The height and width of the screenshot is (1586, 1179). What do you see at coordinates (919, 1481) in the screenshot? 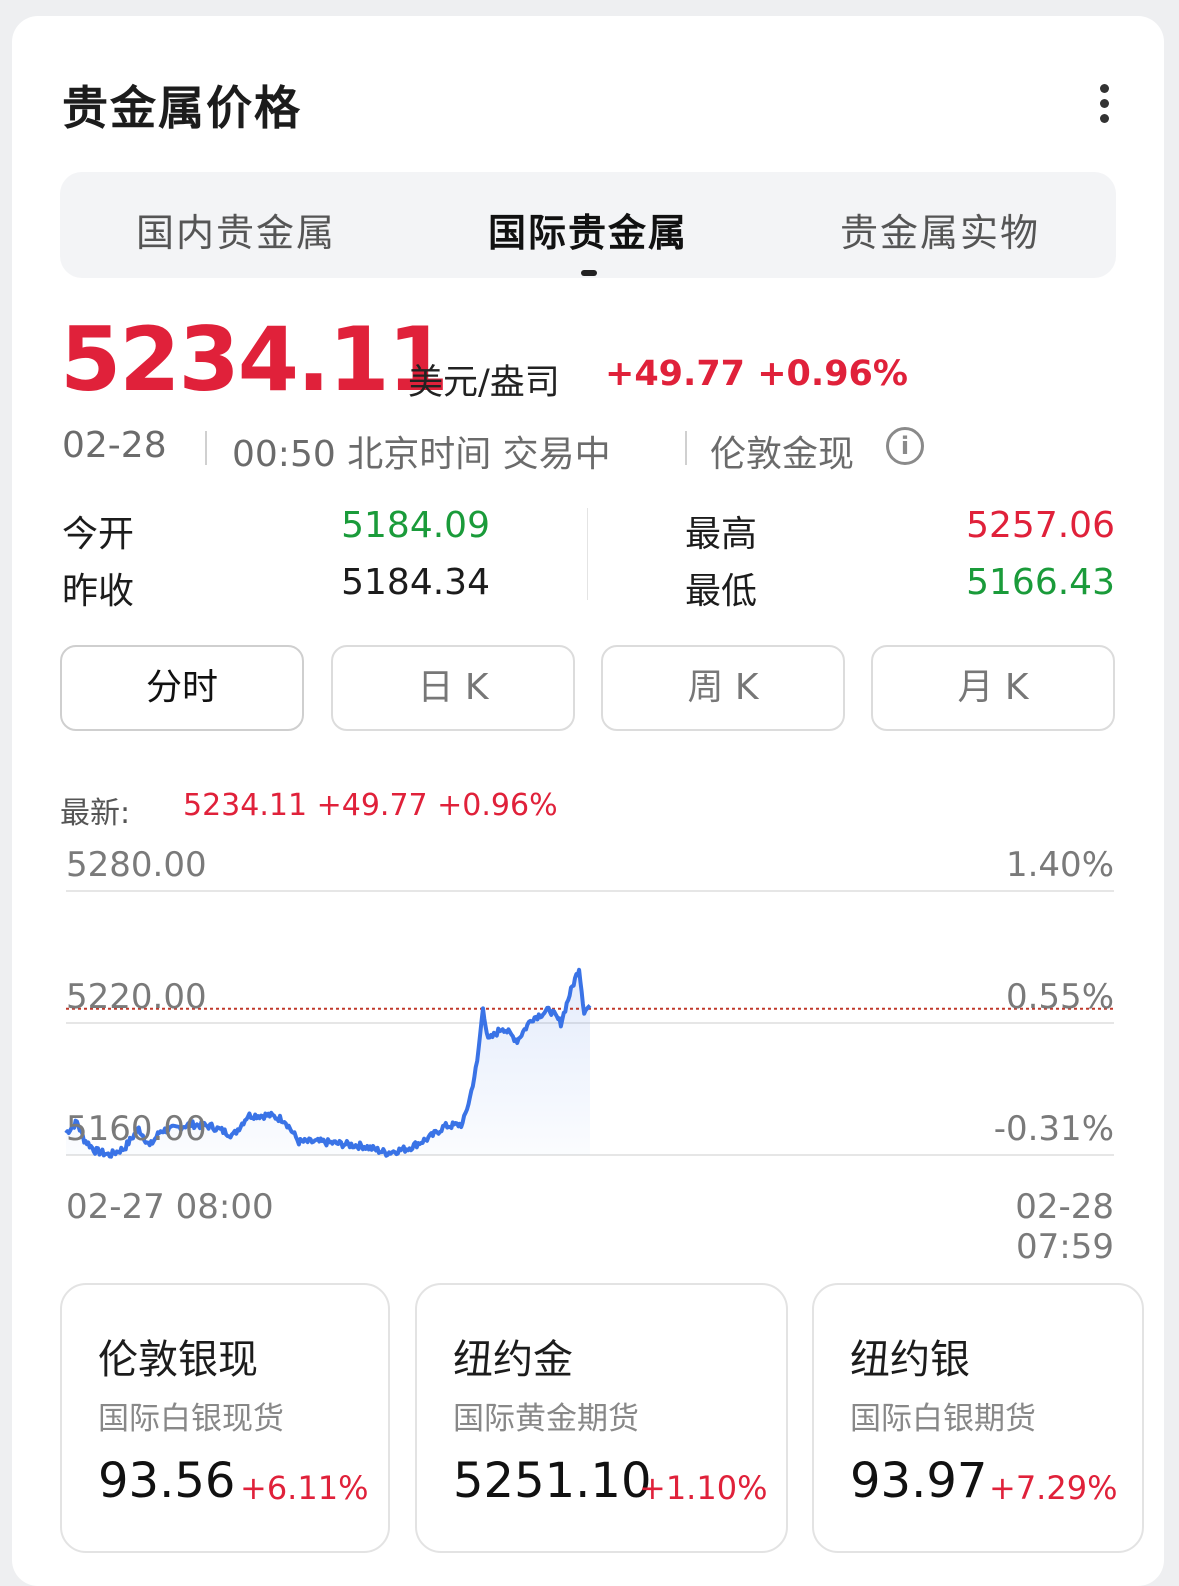
I see `instrument-price: 93.97` at bounding box center [919, 1481].